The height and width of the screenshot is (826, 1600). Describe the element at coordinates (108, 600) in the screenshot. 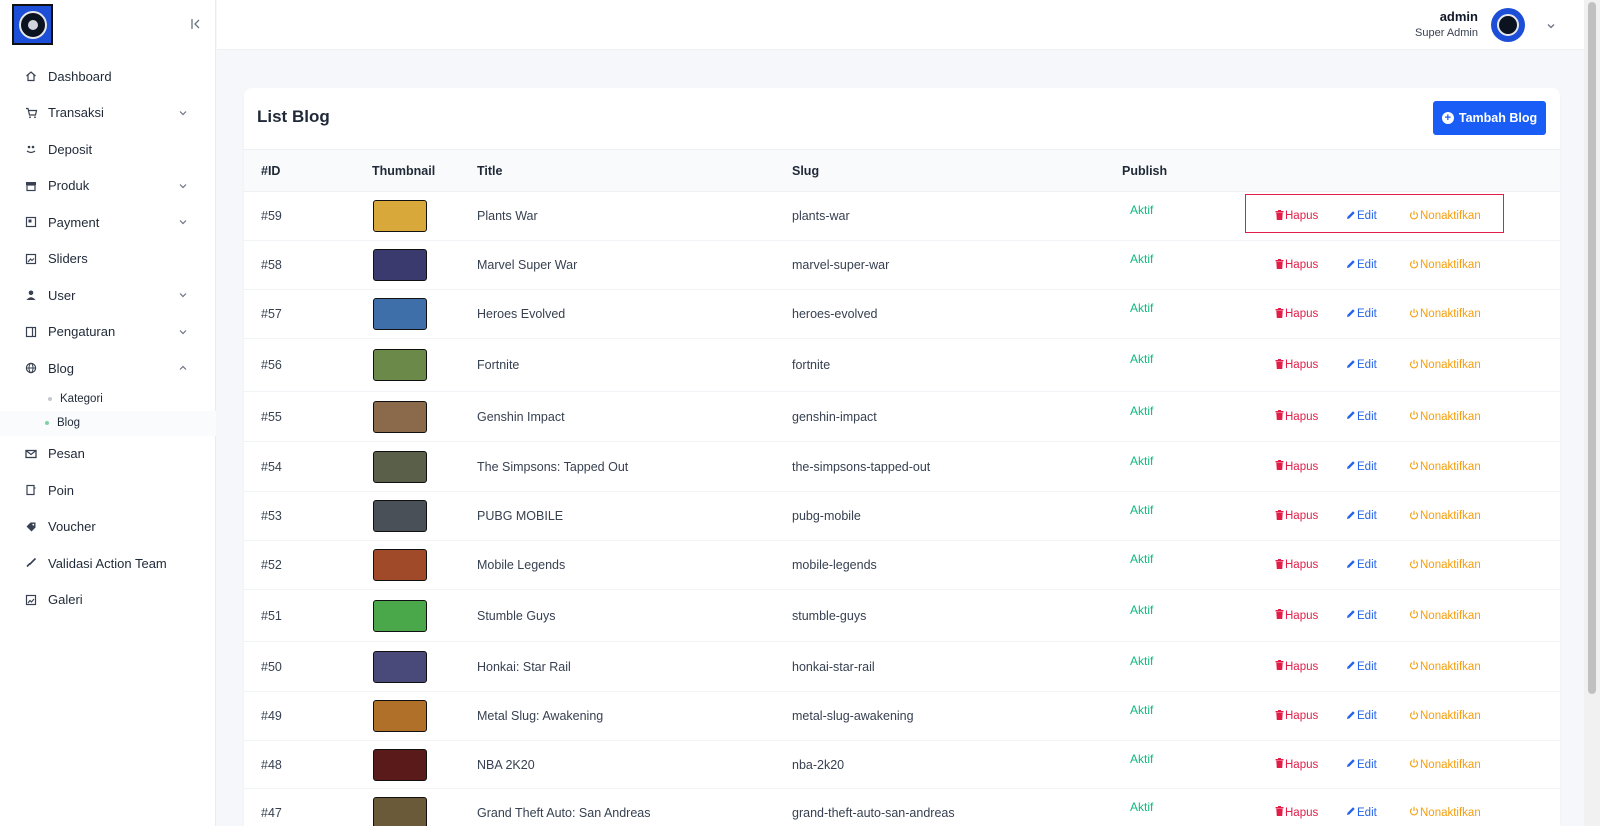

I see `sidebar-item-galeri: Galeri` at that location.